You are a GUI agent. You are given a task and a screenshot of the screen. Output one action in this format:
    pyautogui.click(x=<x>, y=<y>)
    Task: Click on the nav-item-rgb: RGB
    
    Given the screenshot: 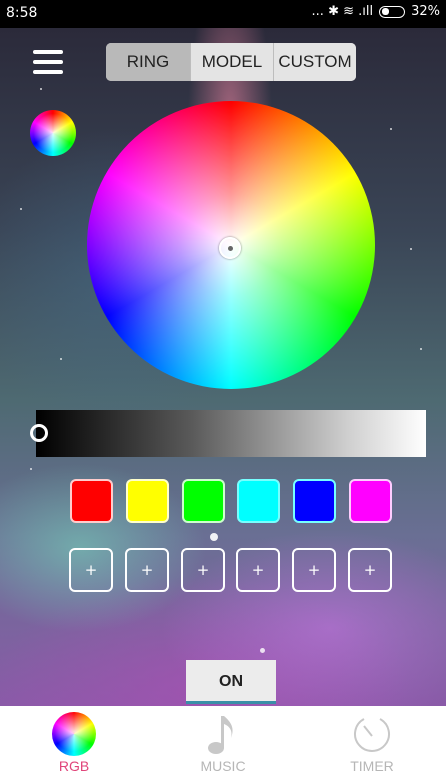 What is the action you would take?
    pyautogui.click(x=74, y=741)
    